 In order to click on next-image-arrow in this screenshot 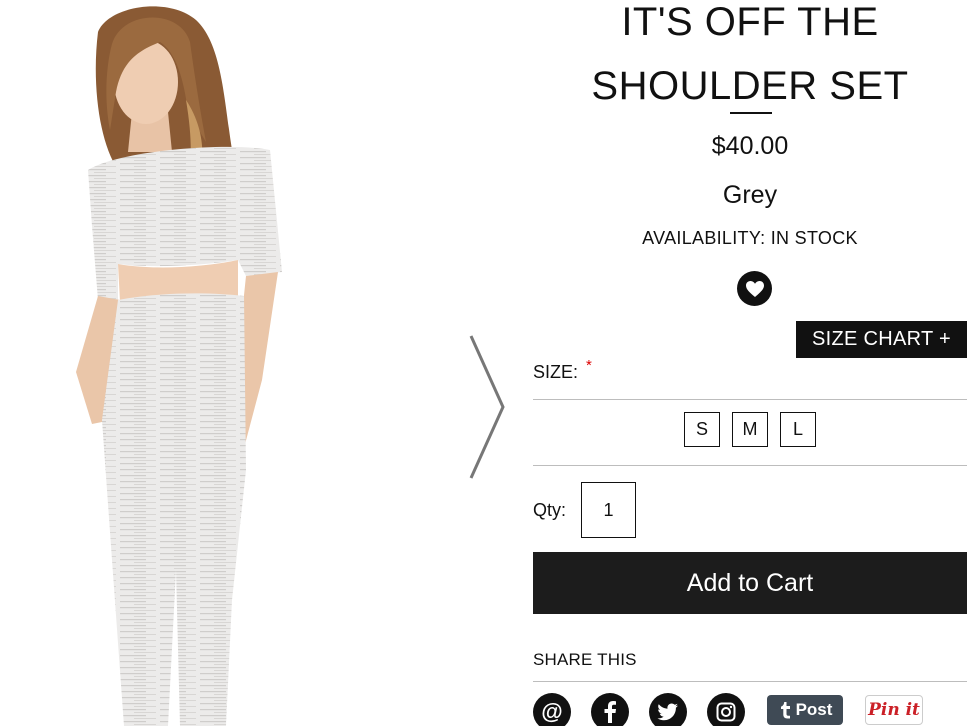, I will do `click(487, 407)`.